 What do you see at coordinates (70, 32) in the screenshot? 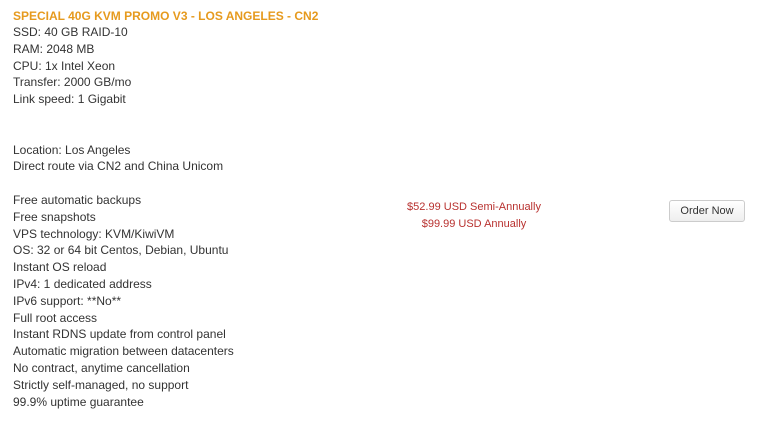
I see `feature-ssd: SSD: 40 GB RAID-10` at bounding box center [70, 32].